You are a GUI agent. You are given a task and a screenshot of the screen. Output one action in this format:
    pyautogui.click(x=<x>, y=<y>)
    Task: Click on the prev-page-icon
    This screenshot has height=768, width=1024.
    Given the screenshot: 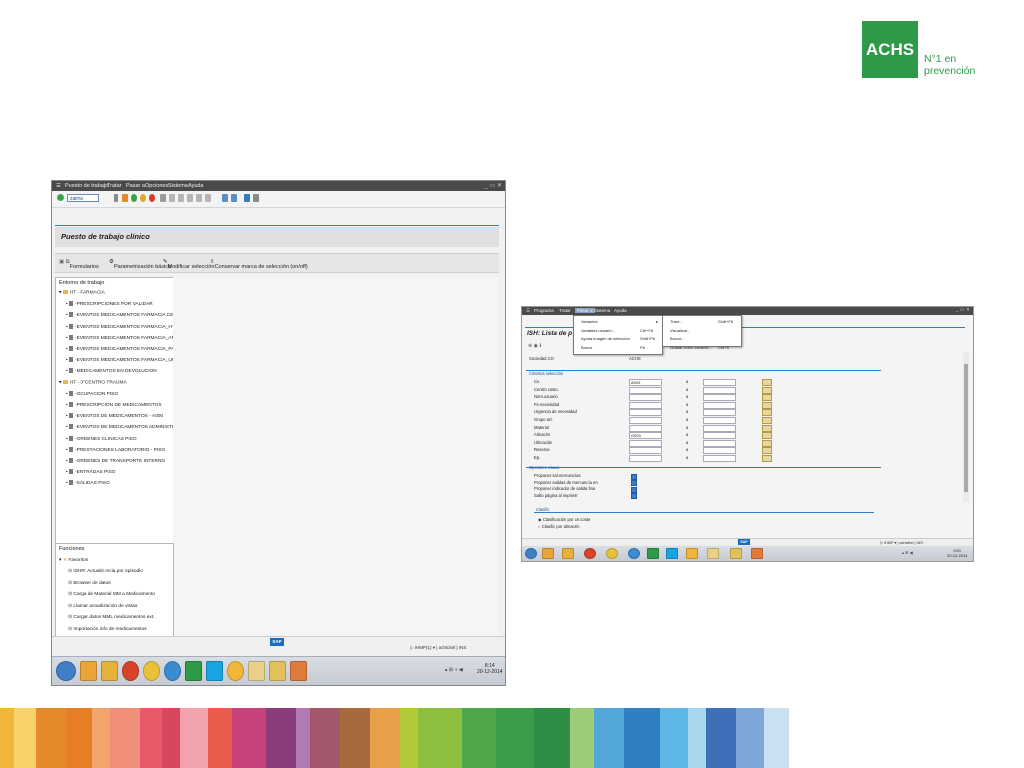 What is the action you would take?
    pyautogui.click(x=190, y=198)
    